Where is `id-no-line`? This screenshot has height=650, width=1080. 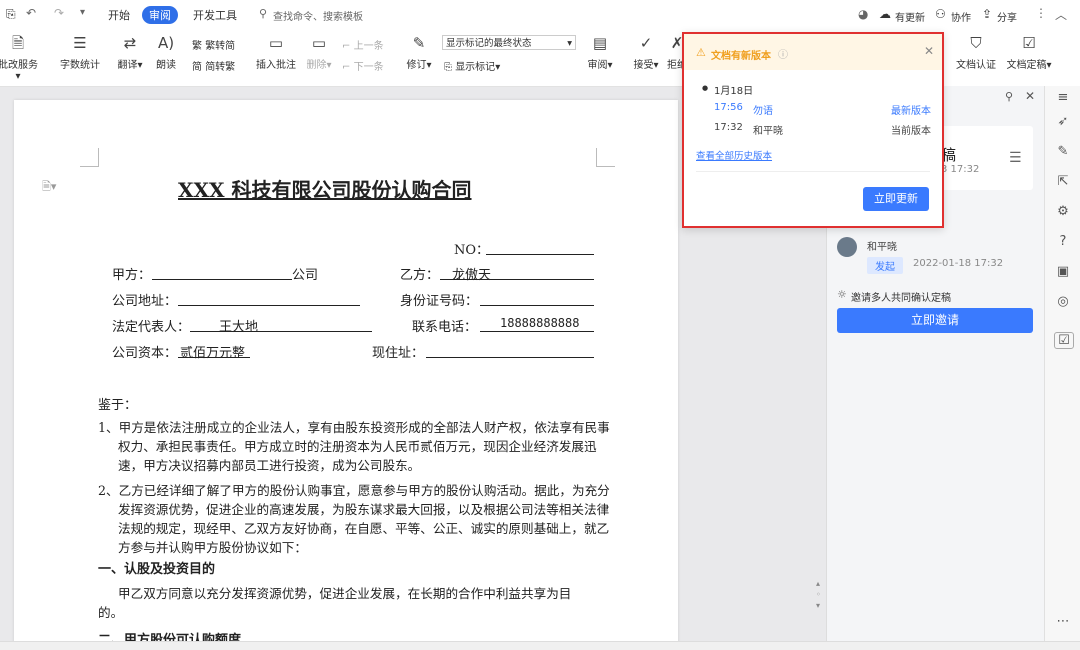
id-no-line is located at coordinates (537, 305).